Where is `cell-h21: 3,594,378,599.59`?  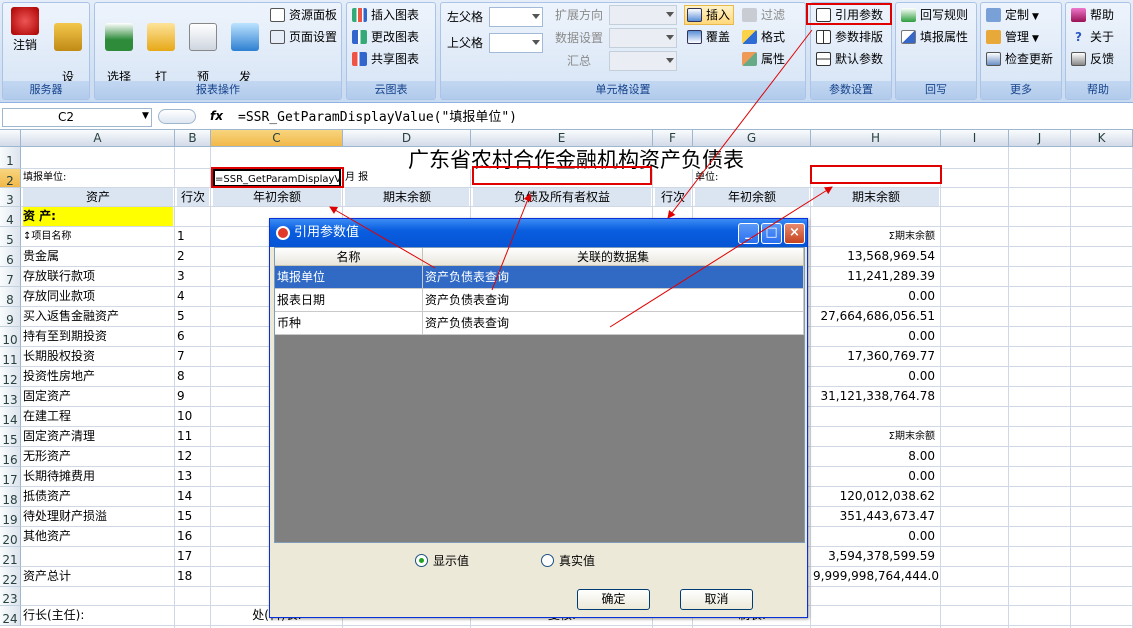 cell-h21: 3,594,378,599.59 is located at coordinates (876, 556).